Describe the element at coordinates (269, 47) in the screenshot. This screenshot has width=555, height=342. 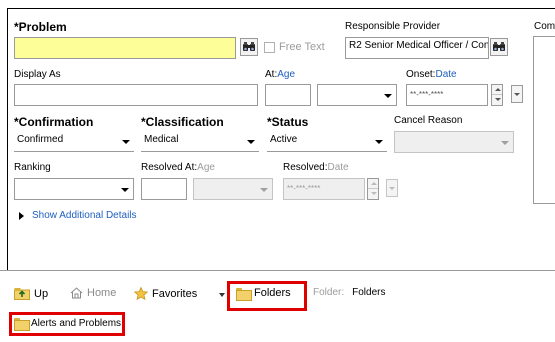
I see `free-text-checkbox` at that location.